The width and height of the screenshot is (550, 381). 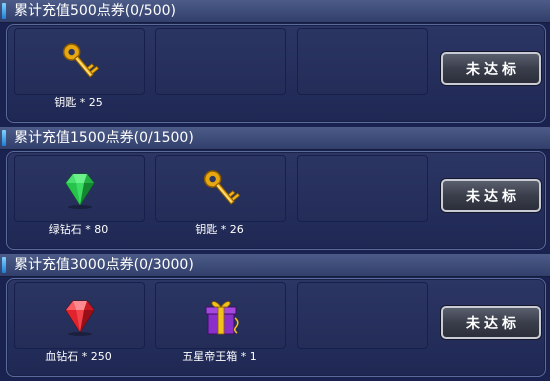 I want to click on gift-box-icon, so click(x=221, y=317).